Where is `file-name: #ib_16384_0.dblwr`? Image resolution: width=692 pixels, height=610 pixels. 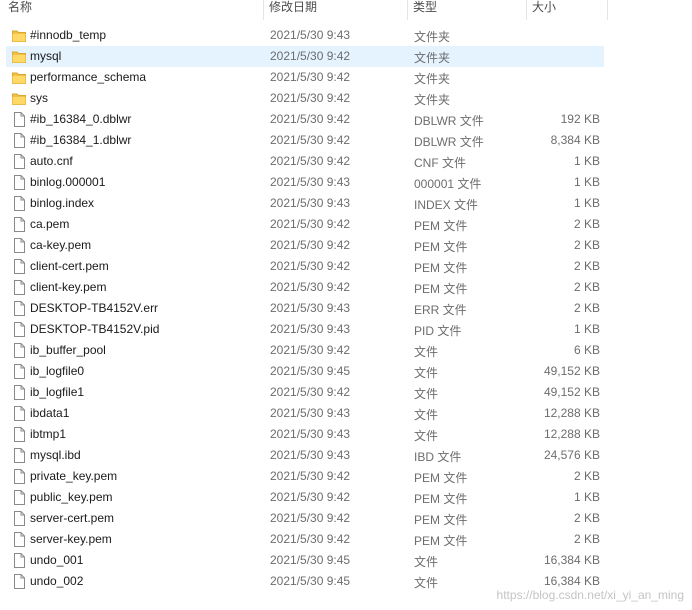
file-name: #ib_16384_0.dblwr is located at coordinates (81, 119).